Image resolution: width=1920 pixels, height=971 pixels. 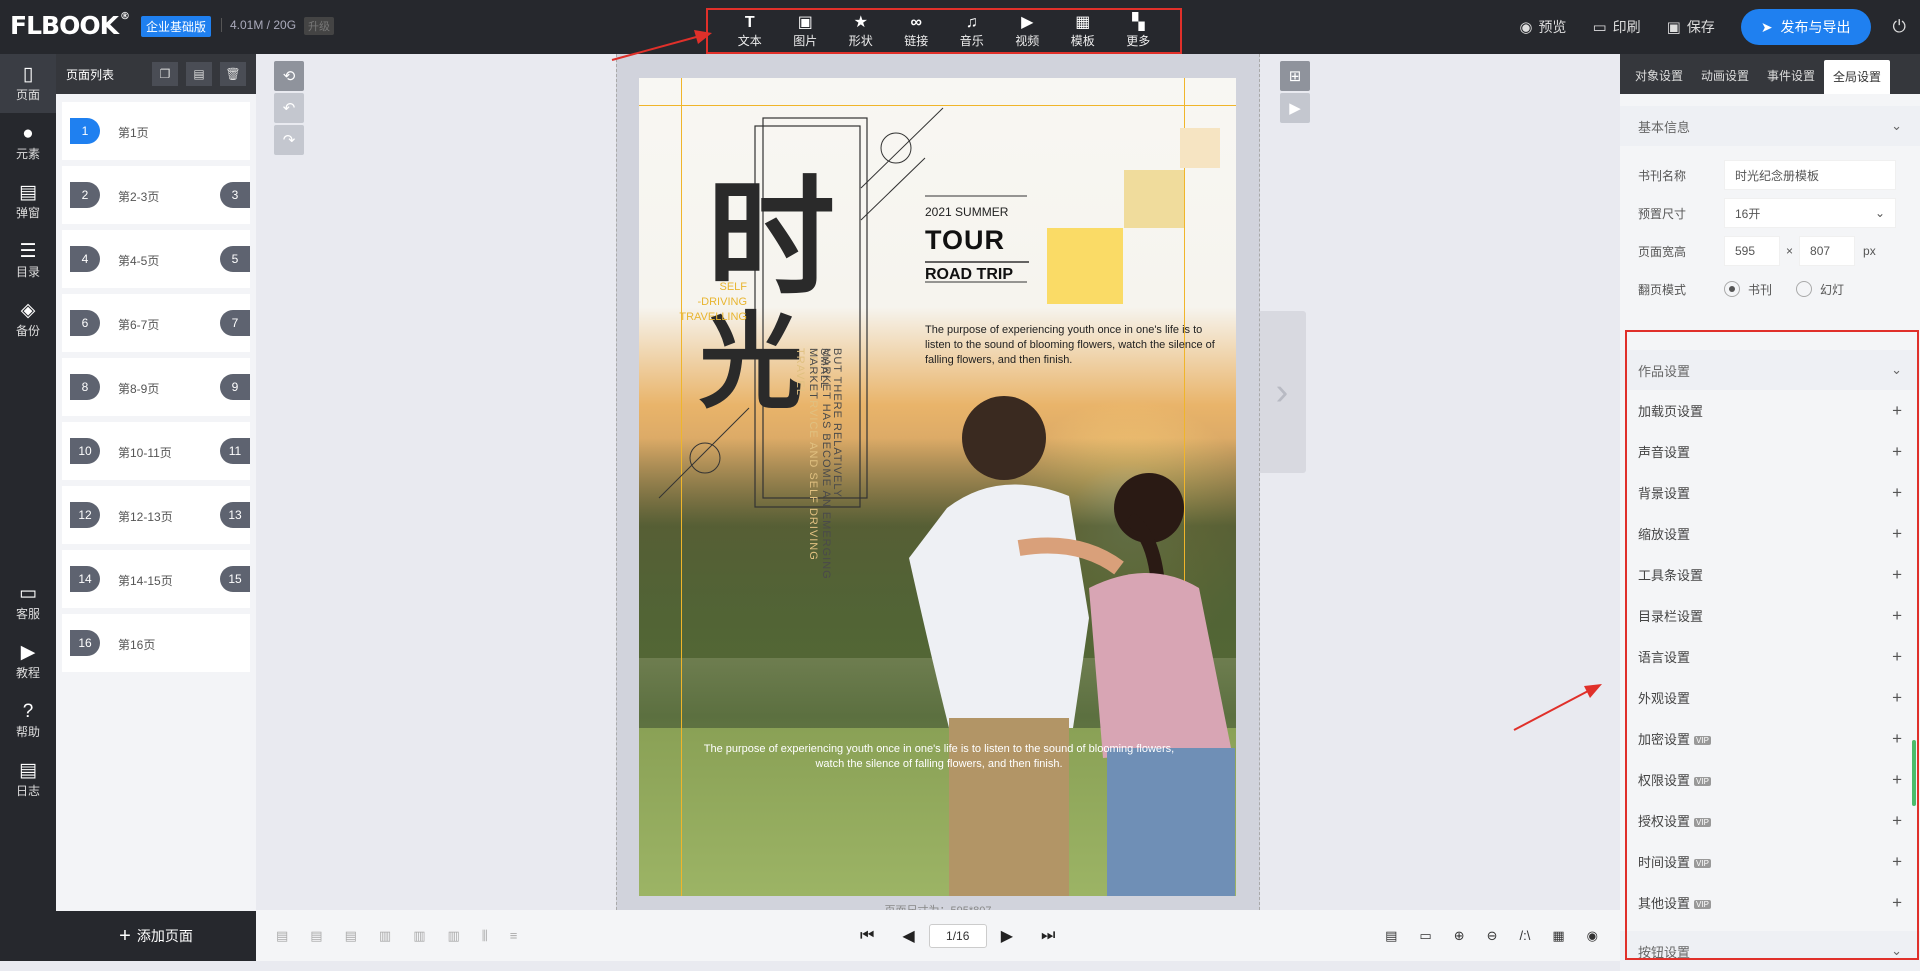 I want to click on zoom-out-icon: ⊖, so click(x=1492, y=936).